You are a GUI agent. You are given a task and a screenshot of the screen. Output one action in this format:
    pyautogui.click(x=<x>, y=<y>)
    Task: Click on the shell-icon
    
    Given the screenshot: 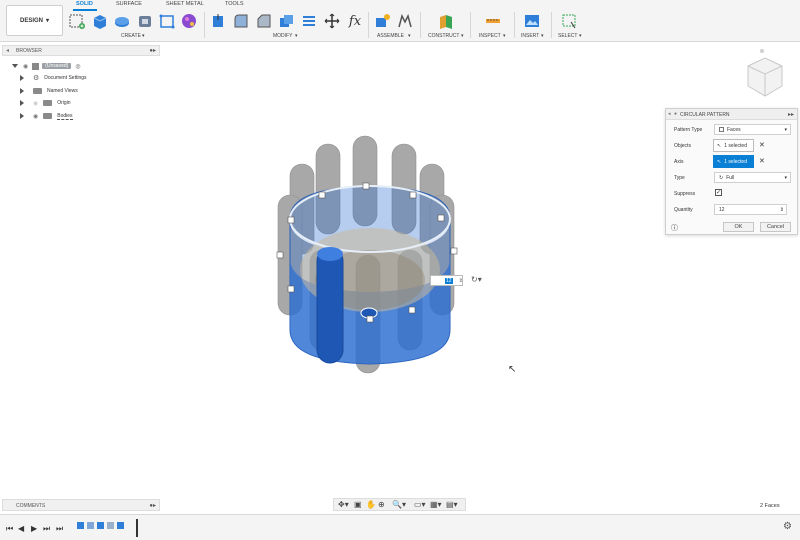 What is the action you would take?
    pyautogui.click(x=286, y=21)
    